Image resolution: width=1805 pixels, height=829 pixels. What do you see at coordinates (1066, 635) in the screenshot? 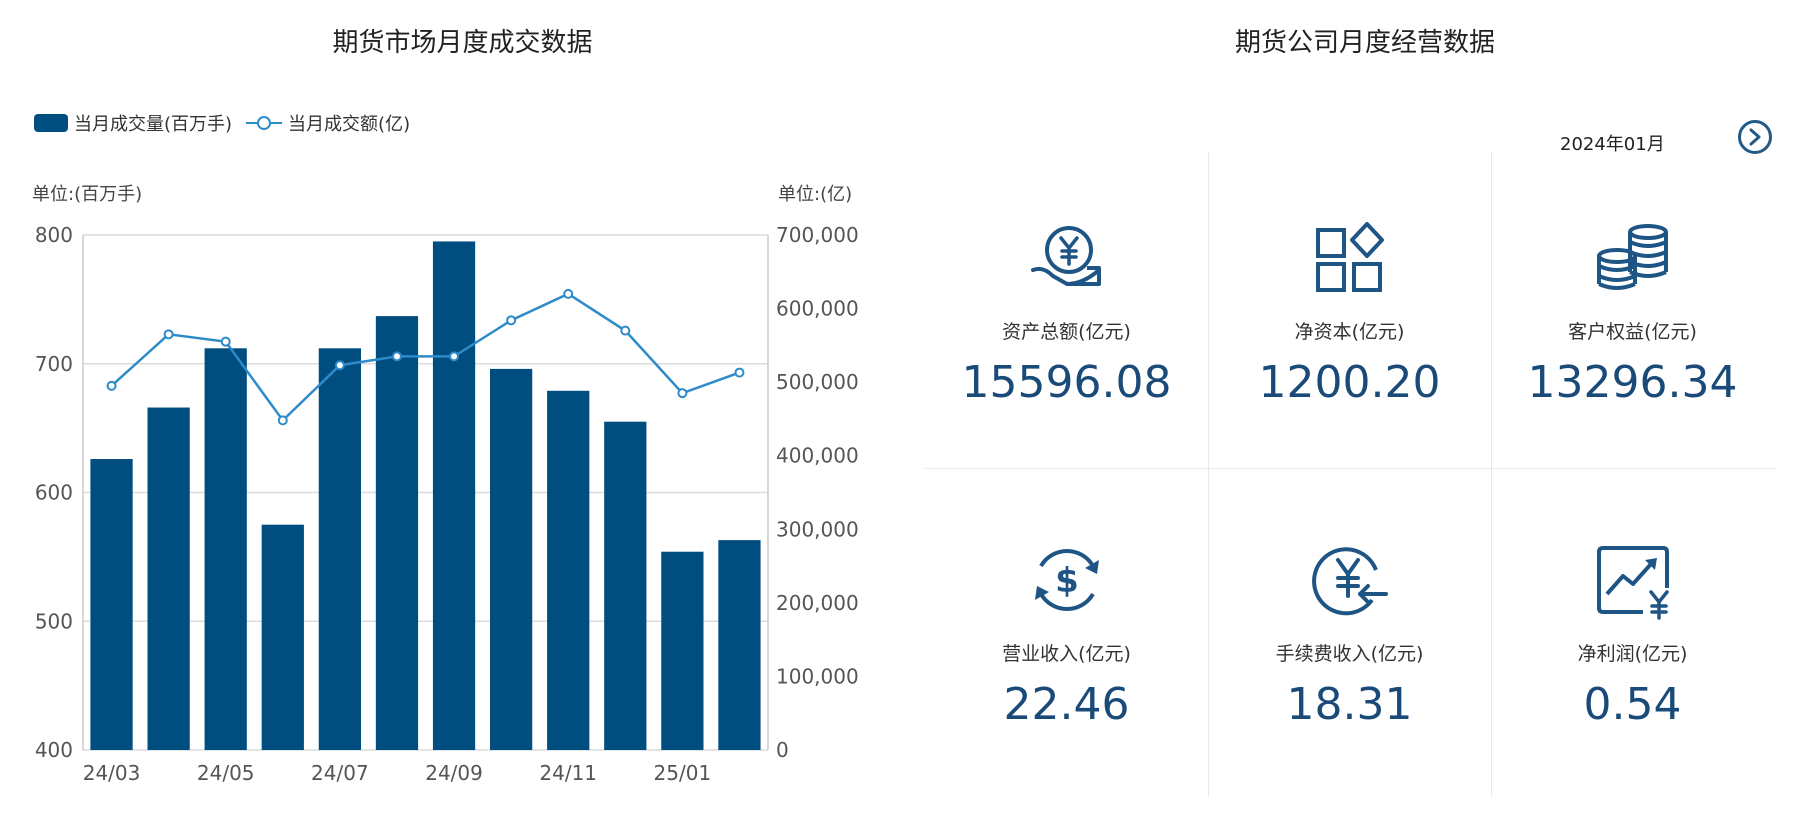
I see `metric-operating-revenue: $ 营业收入(亿元) 22.46` at bounding box center [1066, 635].